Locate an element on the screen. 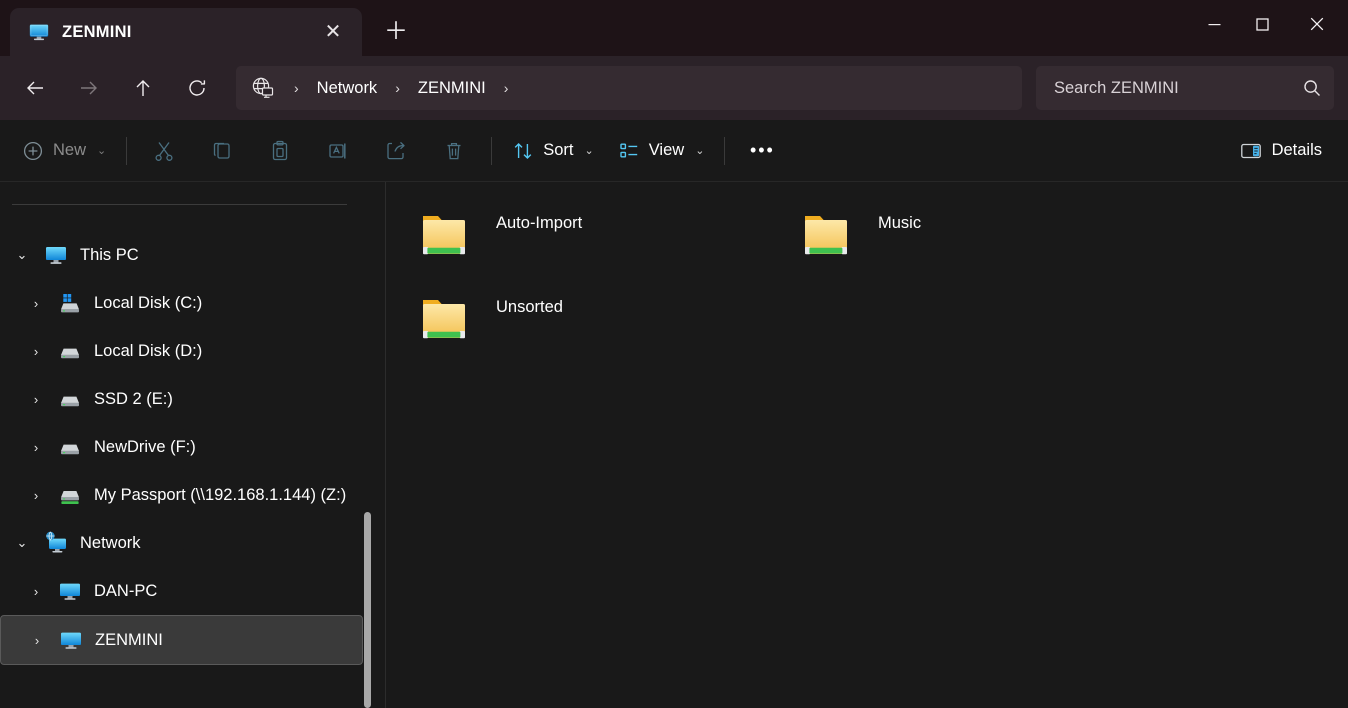  forward-arrow-icon is located at coordinates (89, 88).